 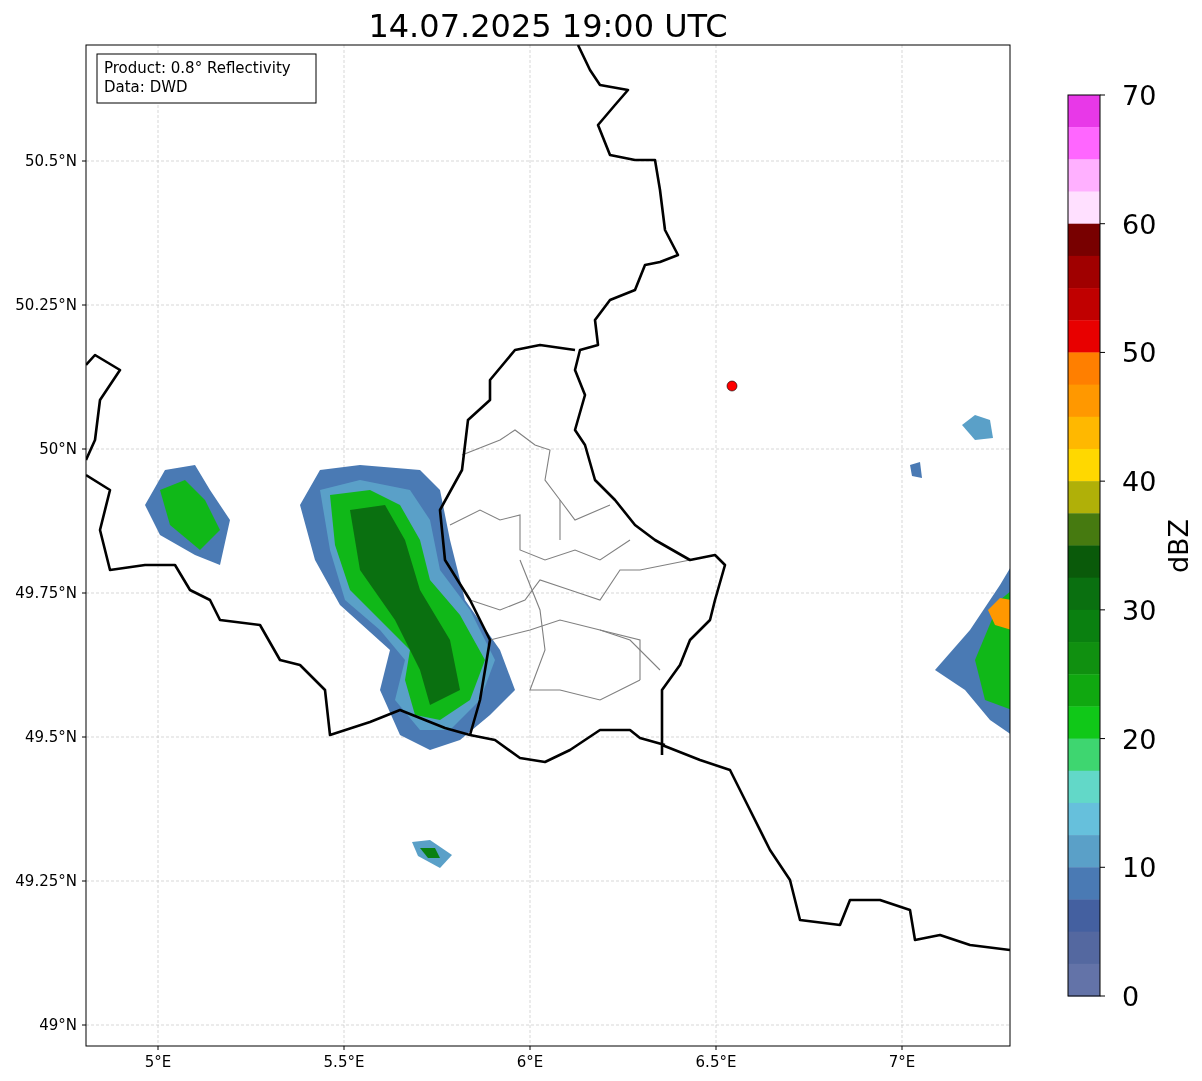 What do you see at coordinates (58, 449) in the screenshot?
I see `latitude-label: 50°N` at bounding box center [58, 449].